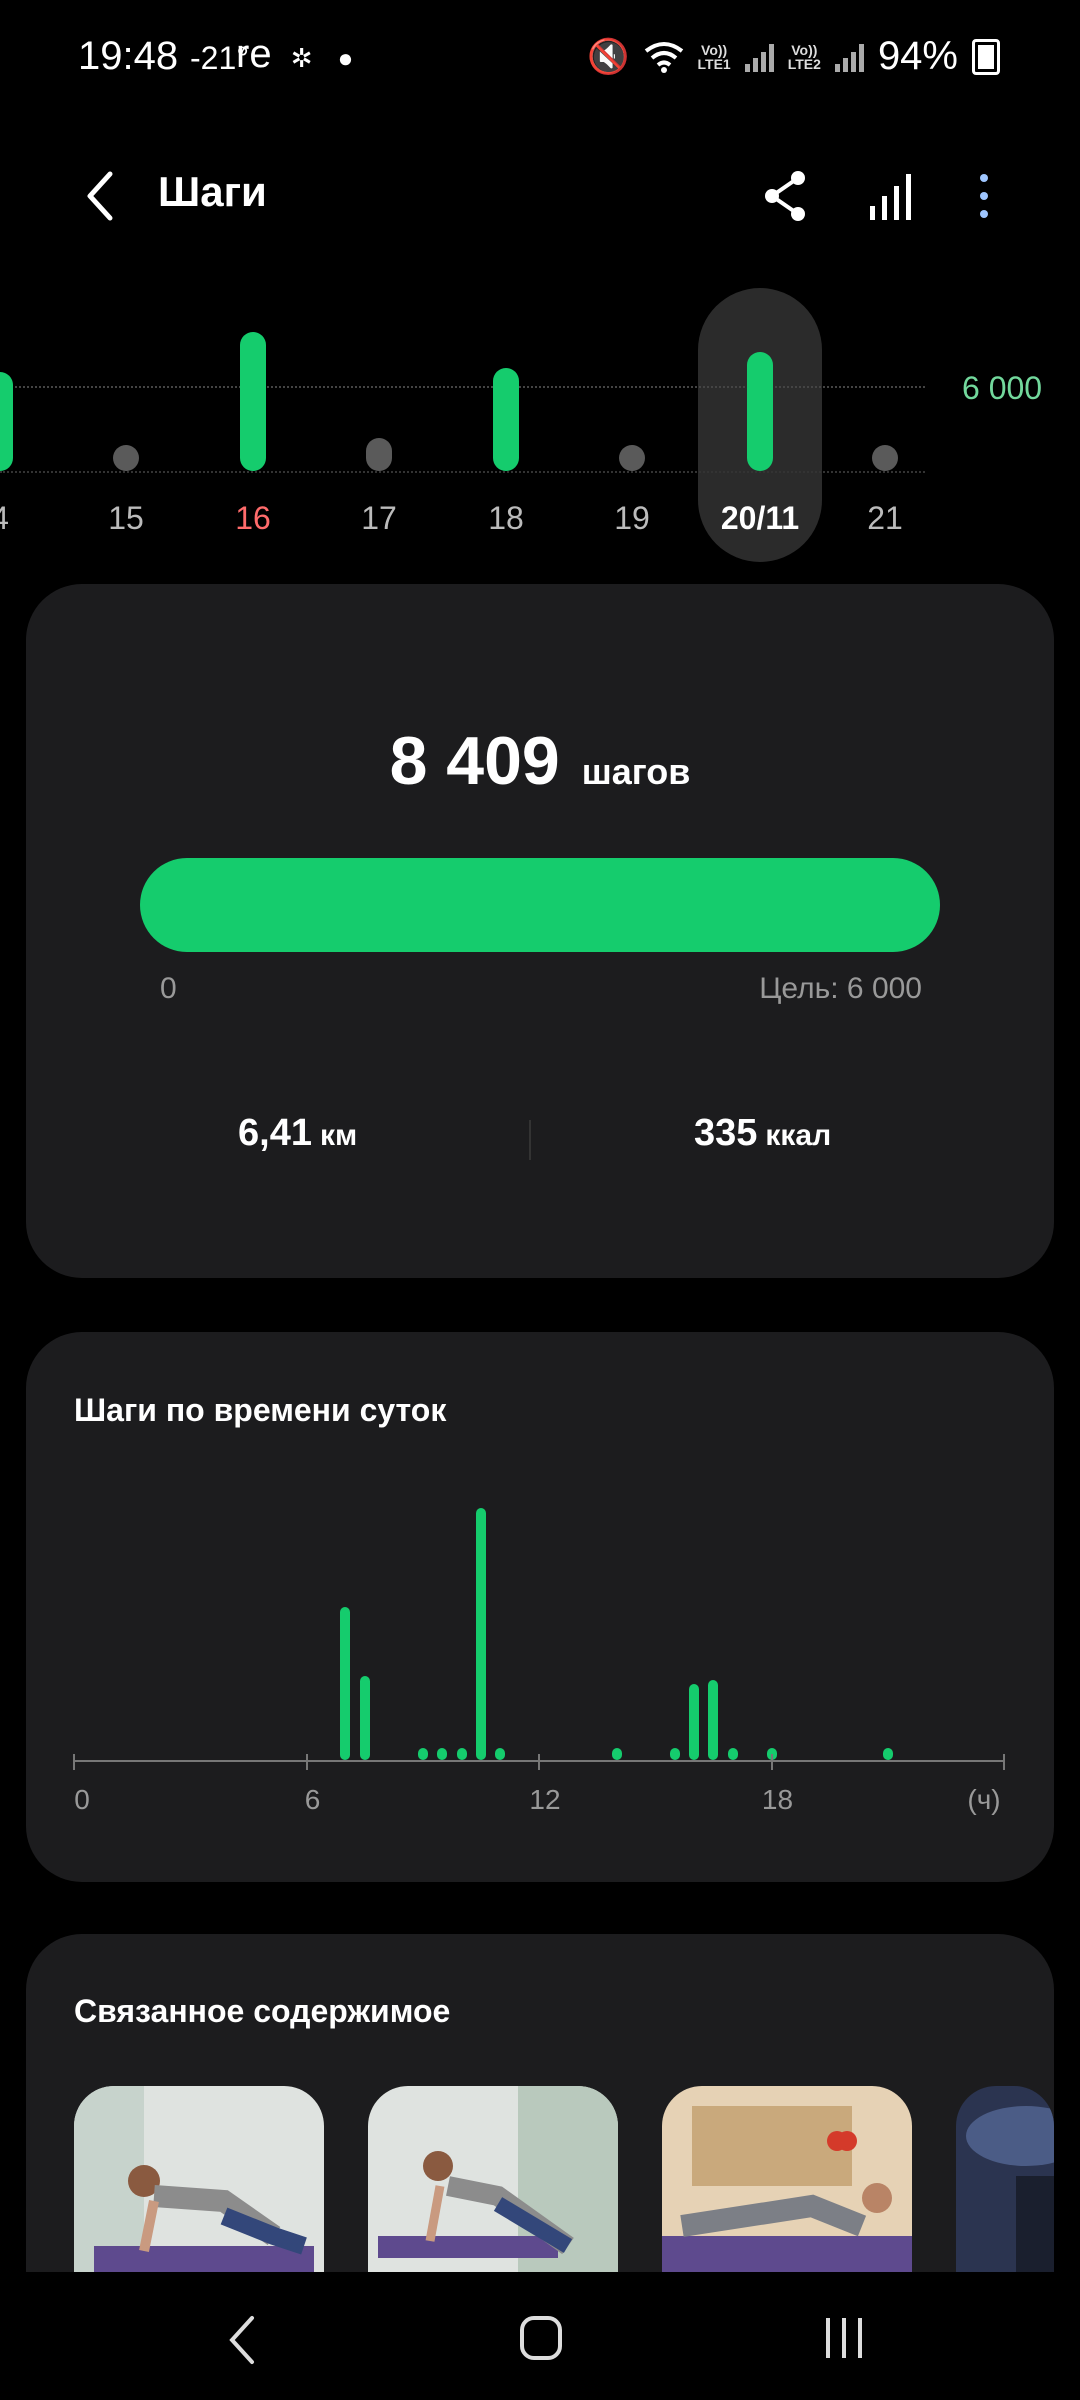 Image resolution: width=1080 pixels, height=2400 pixels. Describe the element at coordinates (530, 1140) in the screenshot. I see `metric-divider` at that location.